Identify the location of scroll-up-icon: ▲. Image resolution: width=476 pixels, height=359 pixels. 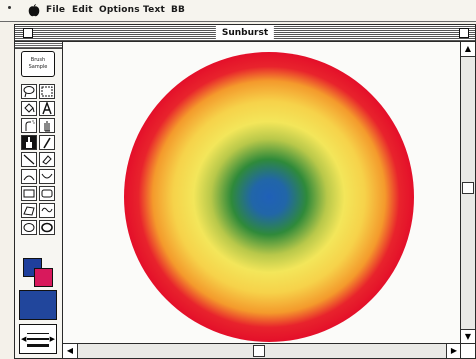
(468, 49).